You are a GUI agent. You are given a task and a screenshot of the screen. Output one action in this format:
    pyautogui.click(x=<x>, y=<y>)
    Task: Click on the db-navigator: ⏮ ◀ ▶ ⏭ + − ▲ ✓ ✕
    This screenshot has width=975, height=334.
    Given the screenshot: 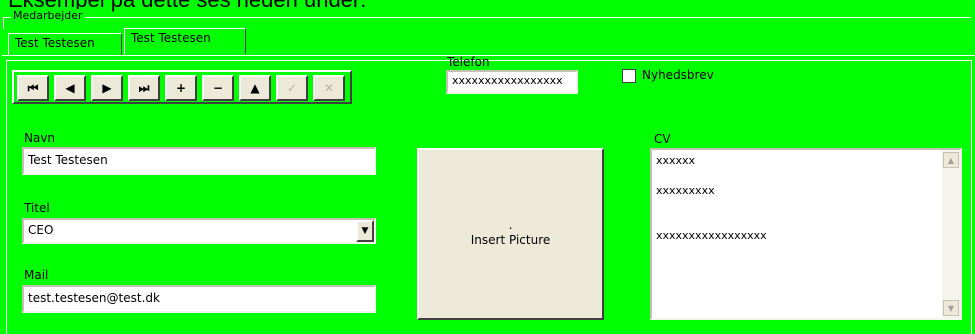 What is the action you would take?
    pyautogui.click(x=182, y=87)
    